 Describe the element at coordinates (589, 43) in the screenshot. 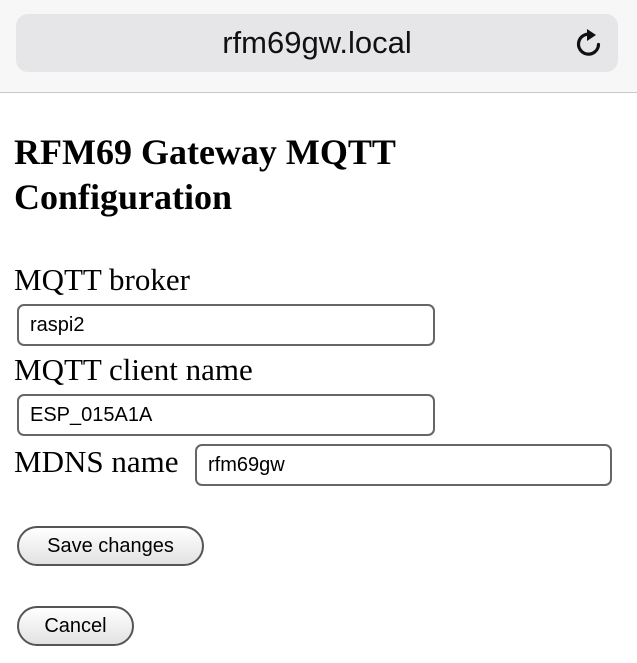

I see `reload-icon` at that location.